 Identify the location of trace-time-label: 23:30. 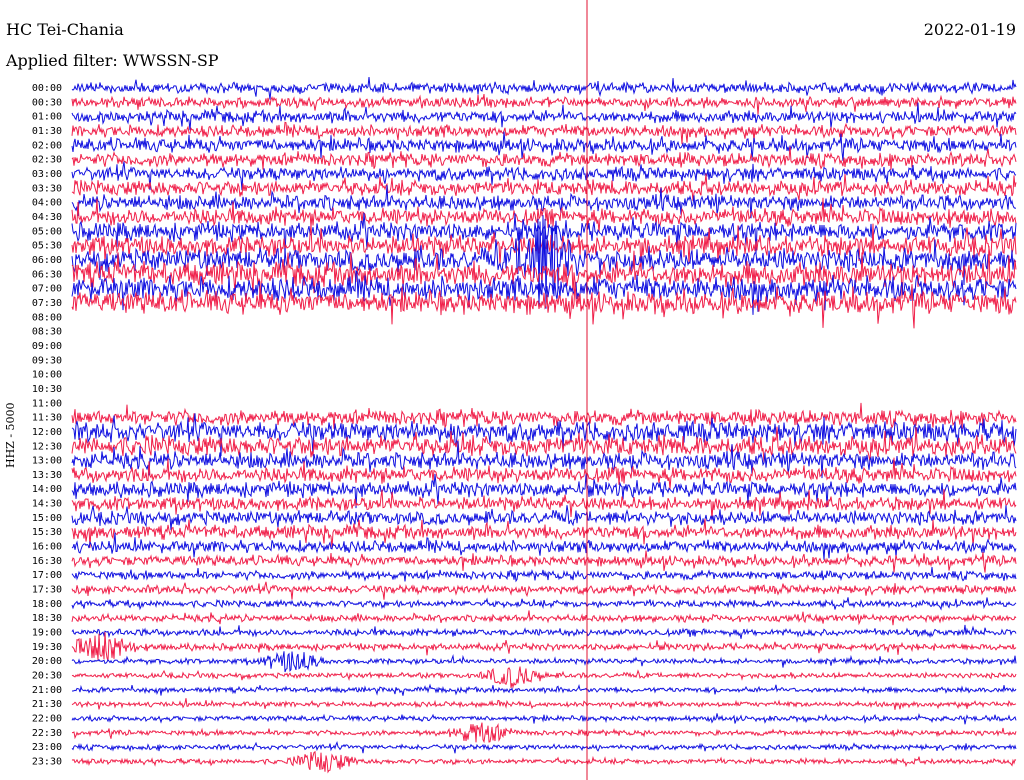
(47, 762).